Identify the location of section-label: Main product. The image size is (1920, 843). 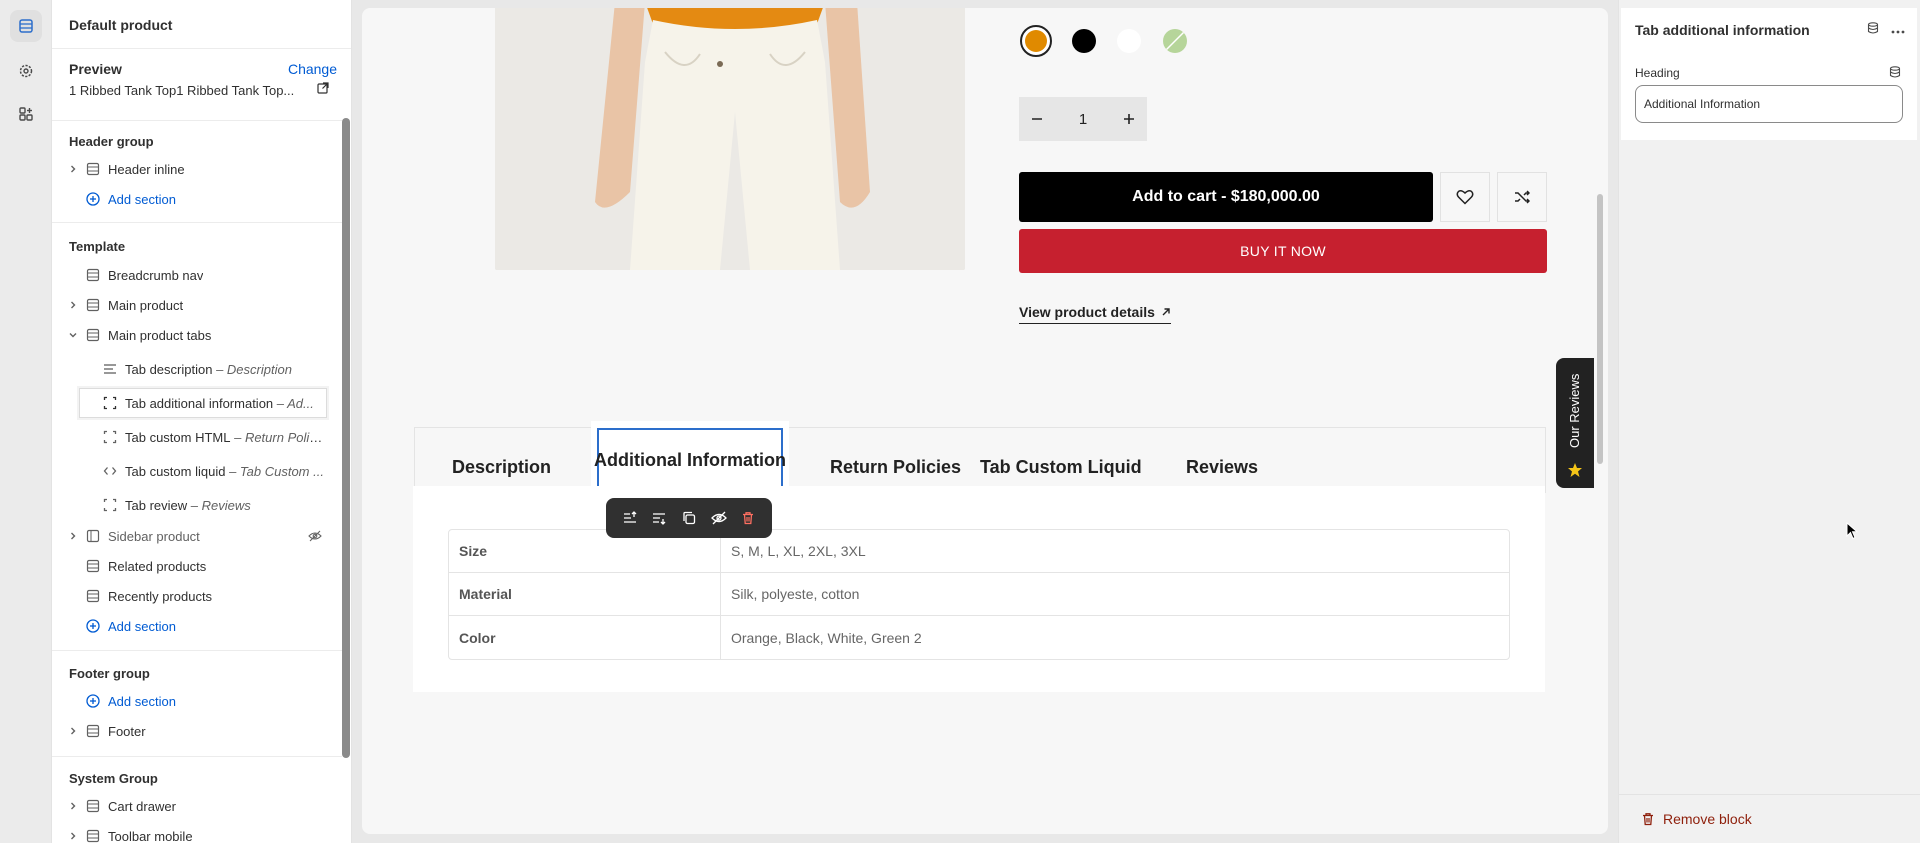
(146, 305).